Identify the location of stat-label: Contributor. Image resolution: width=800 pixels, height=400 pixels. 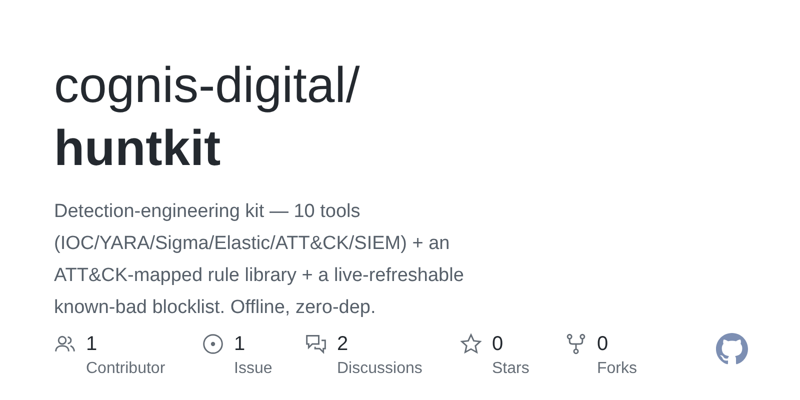
(126, 369).